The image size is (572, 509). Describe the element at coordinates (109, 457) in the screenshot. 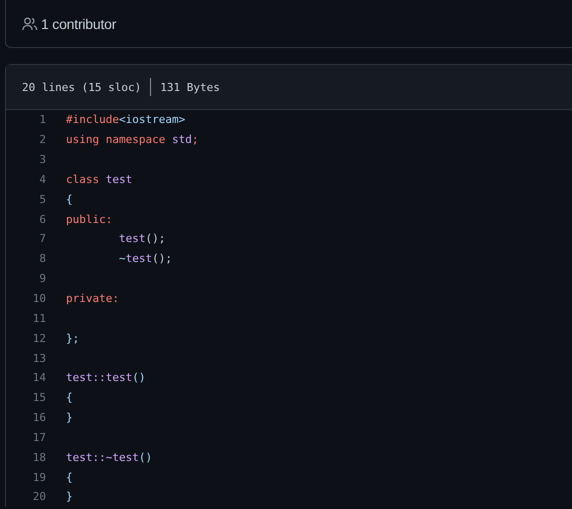

I see `code-line: test::~test()` at that location.